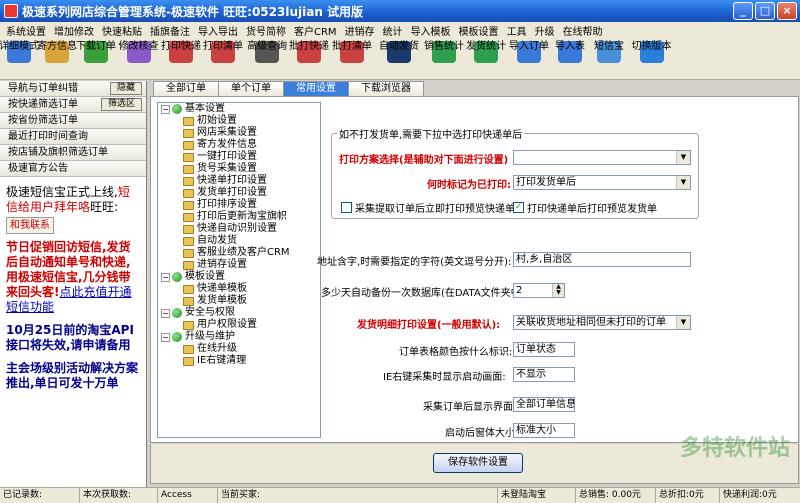  What do you see at coordinates (239, 325) in the screenshot?
I see `tree-item: 用户权限设置` at bounding box center [239, 325].